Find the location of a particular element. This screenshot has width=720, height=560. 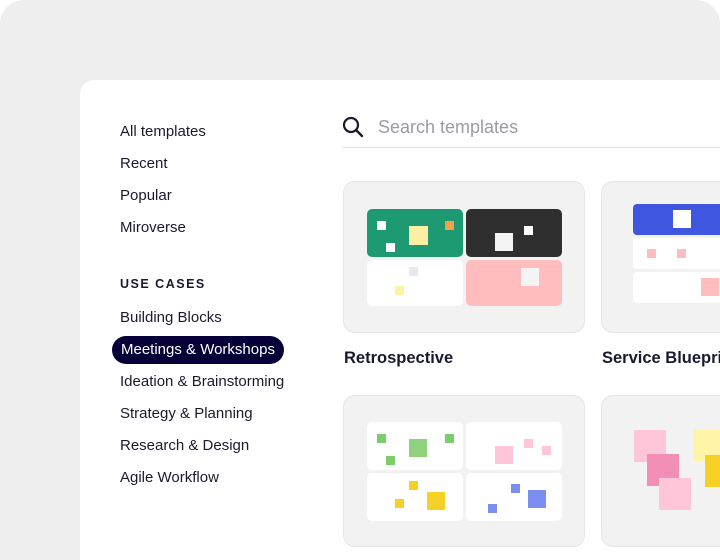

sidebar-item-strategy-planning: Strategy & Planning is located at coordinates (186, 414).